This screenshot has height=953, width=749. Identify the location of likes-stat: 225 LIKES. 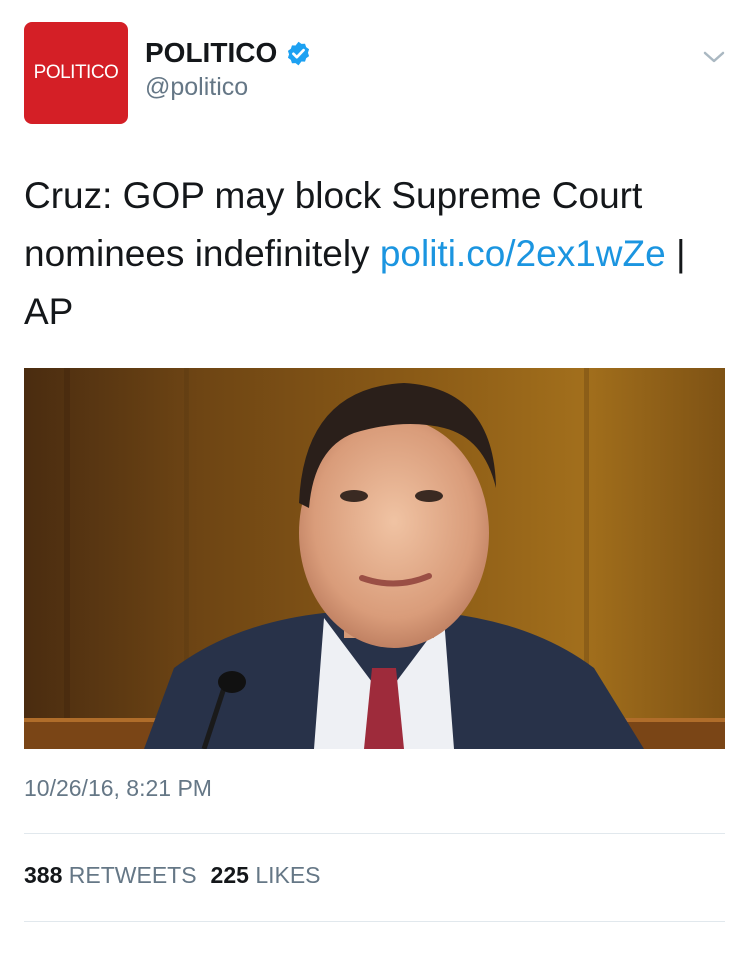
(266, 875).